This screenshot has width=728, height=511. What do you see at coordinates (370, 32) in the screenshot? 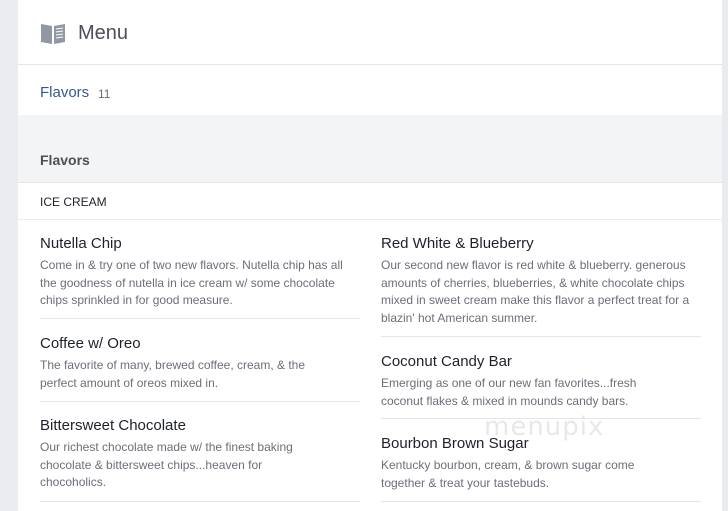
I see `menu-header: Menu` at bounding box center [370, 32].